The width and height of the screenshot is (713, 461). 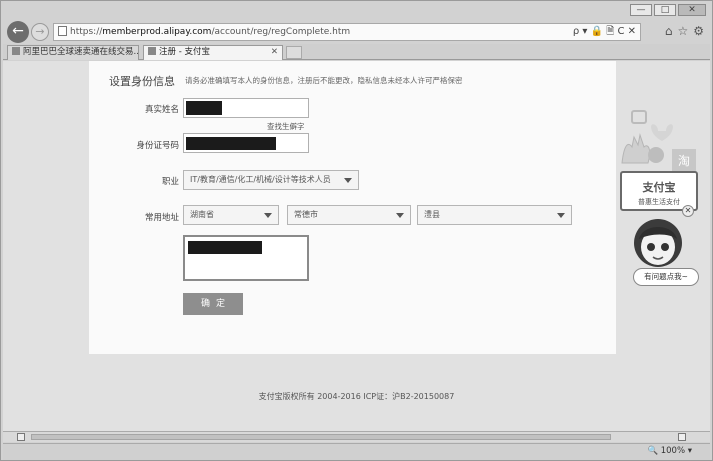 What do you see at coordinates (286, 126) in the screenshot?
I see `rare-char-link: 查找生僻字` at bounding box center [286, 126].